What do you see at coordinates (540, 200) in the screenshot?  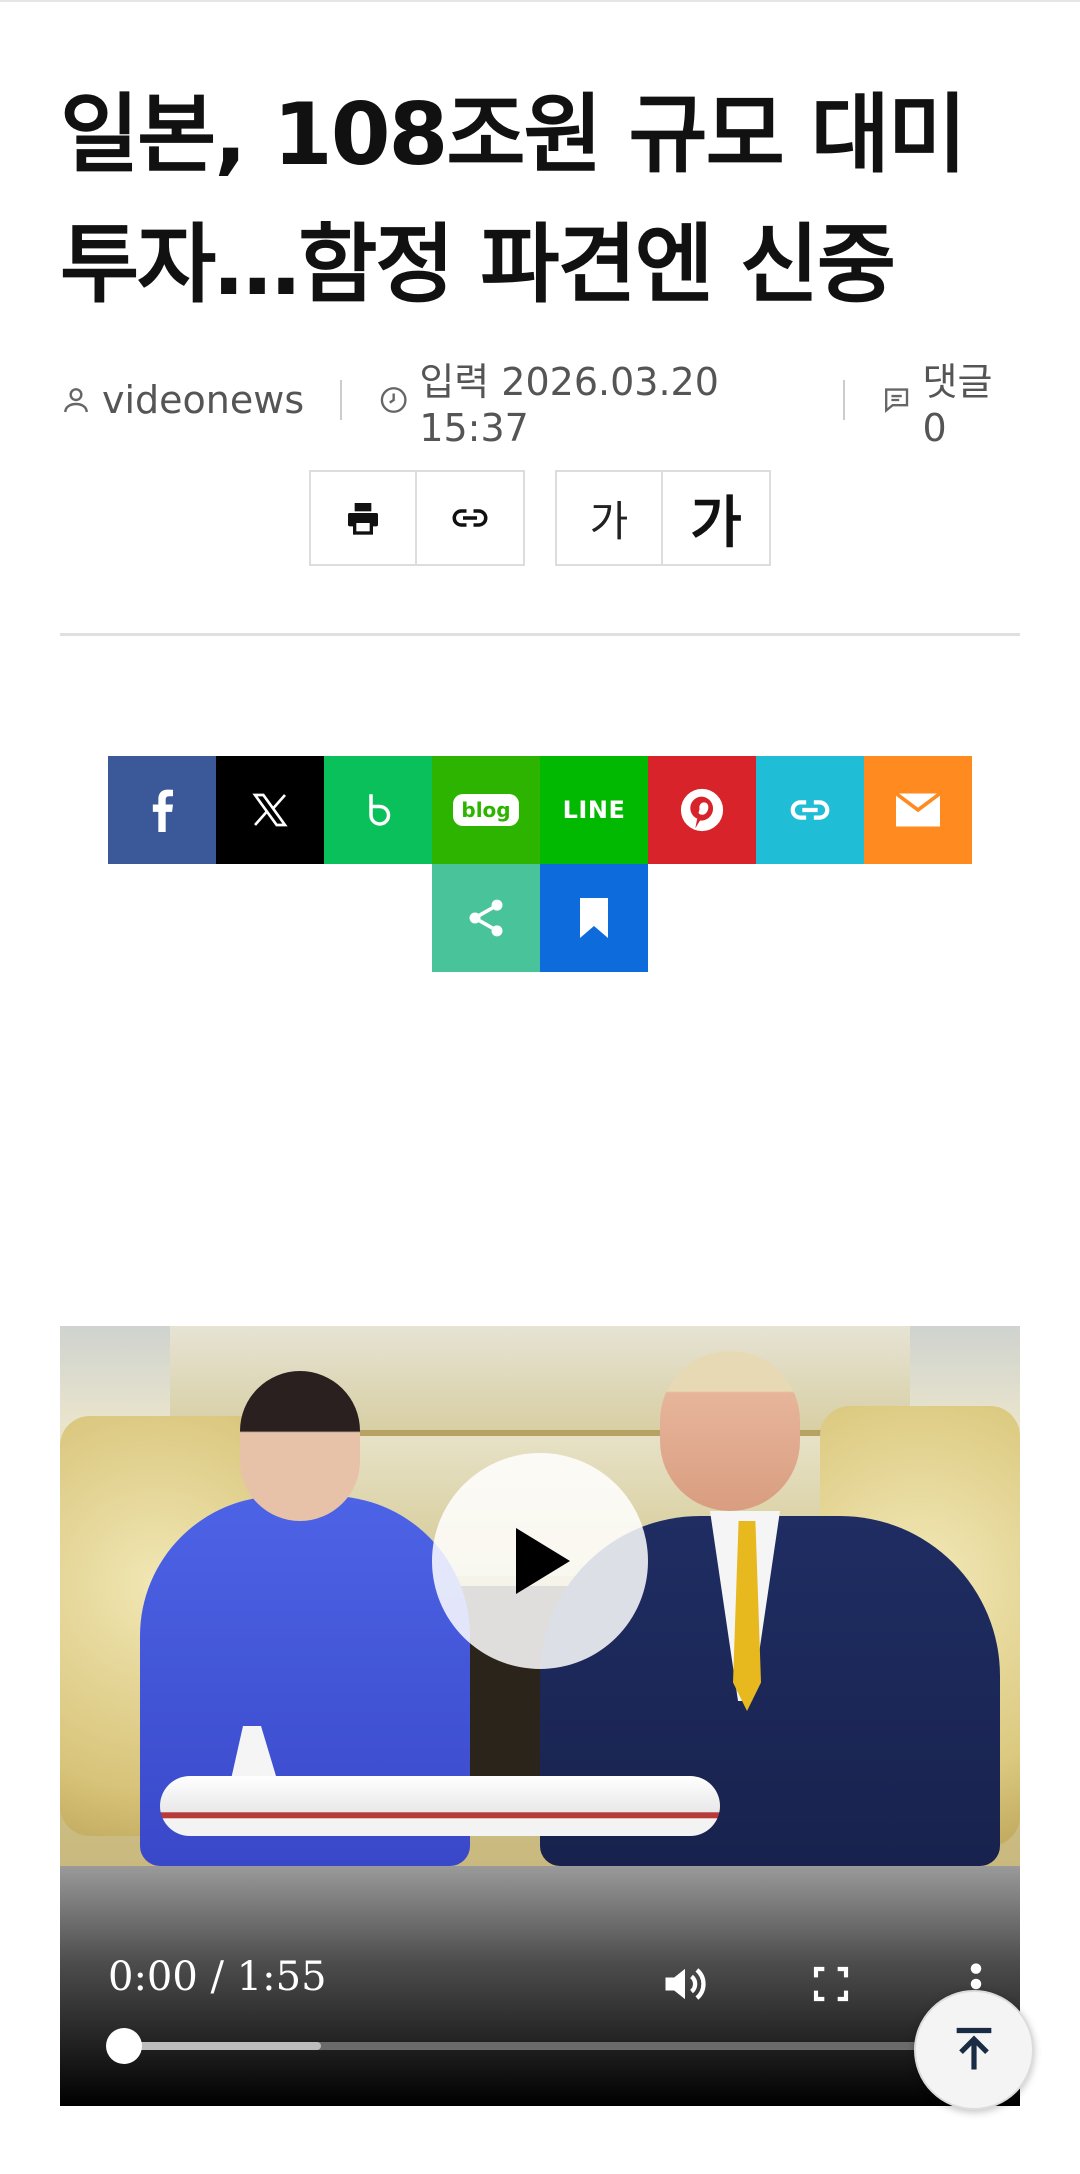 I see `article-headline: 일본, 108조원 규모 대미 투자…함정 파견엔 신중` at bounding box center [540, 200].